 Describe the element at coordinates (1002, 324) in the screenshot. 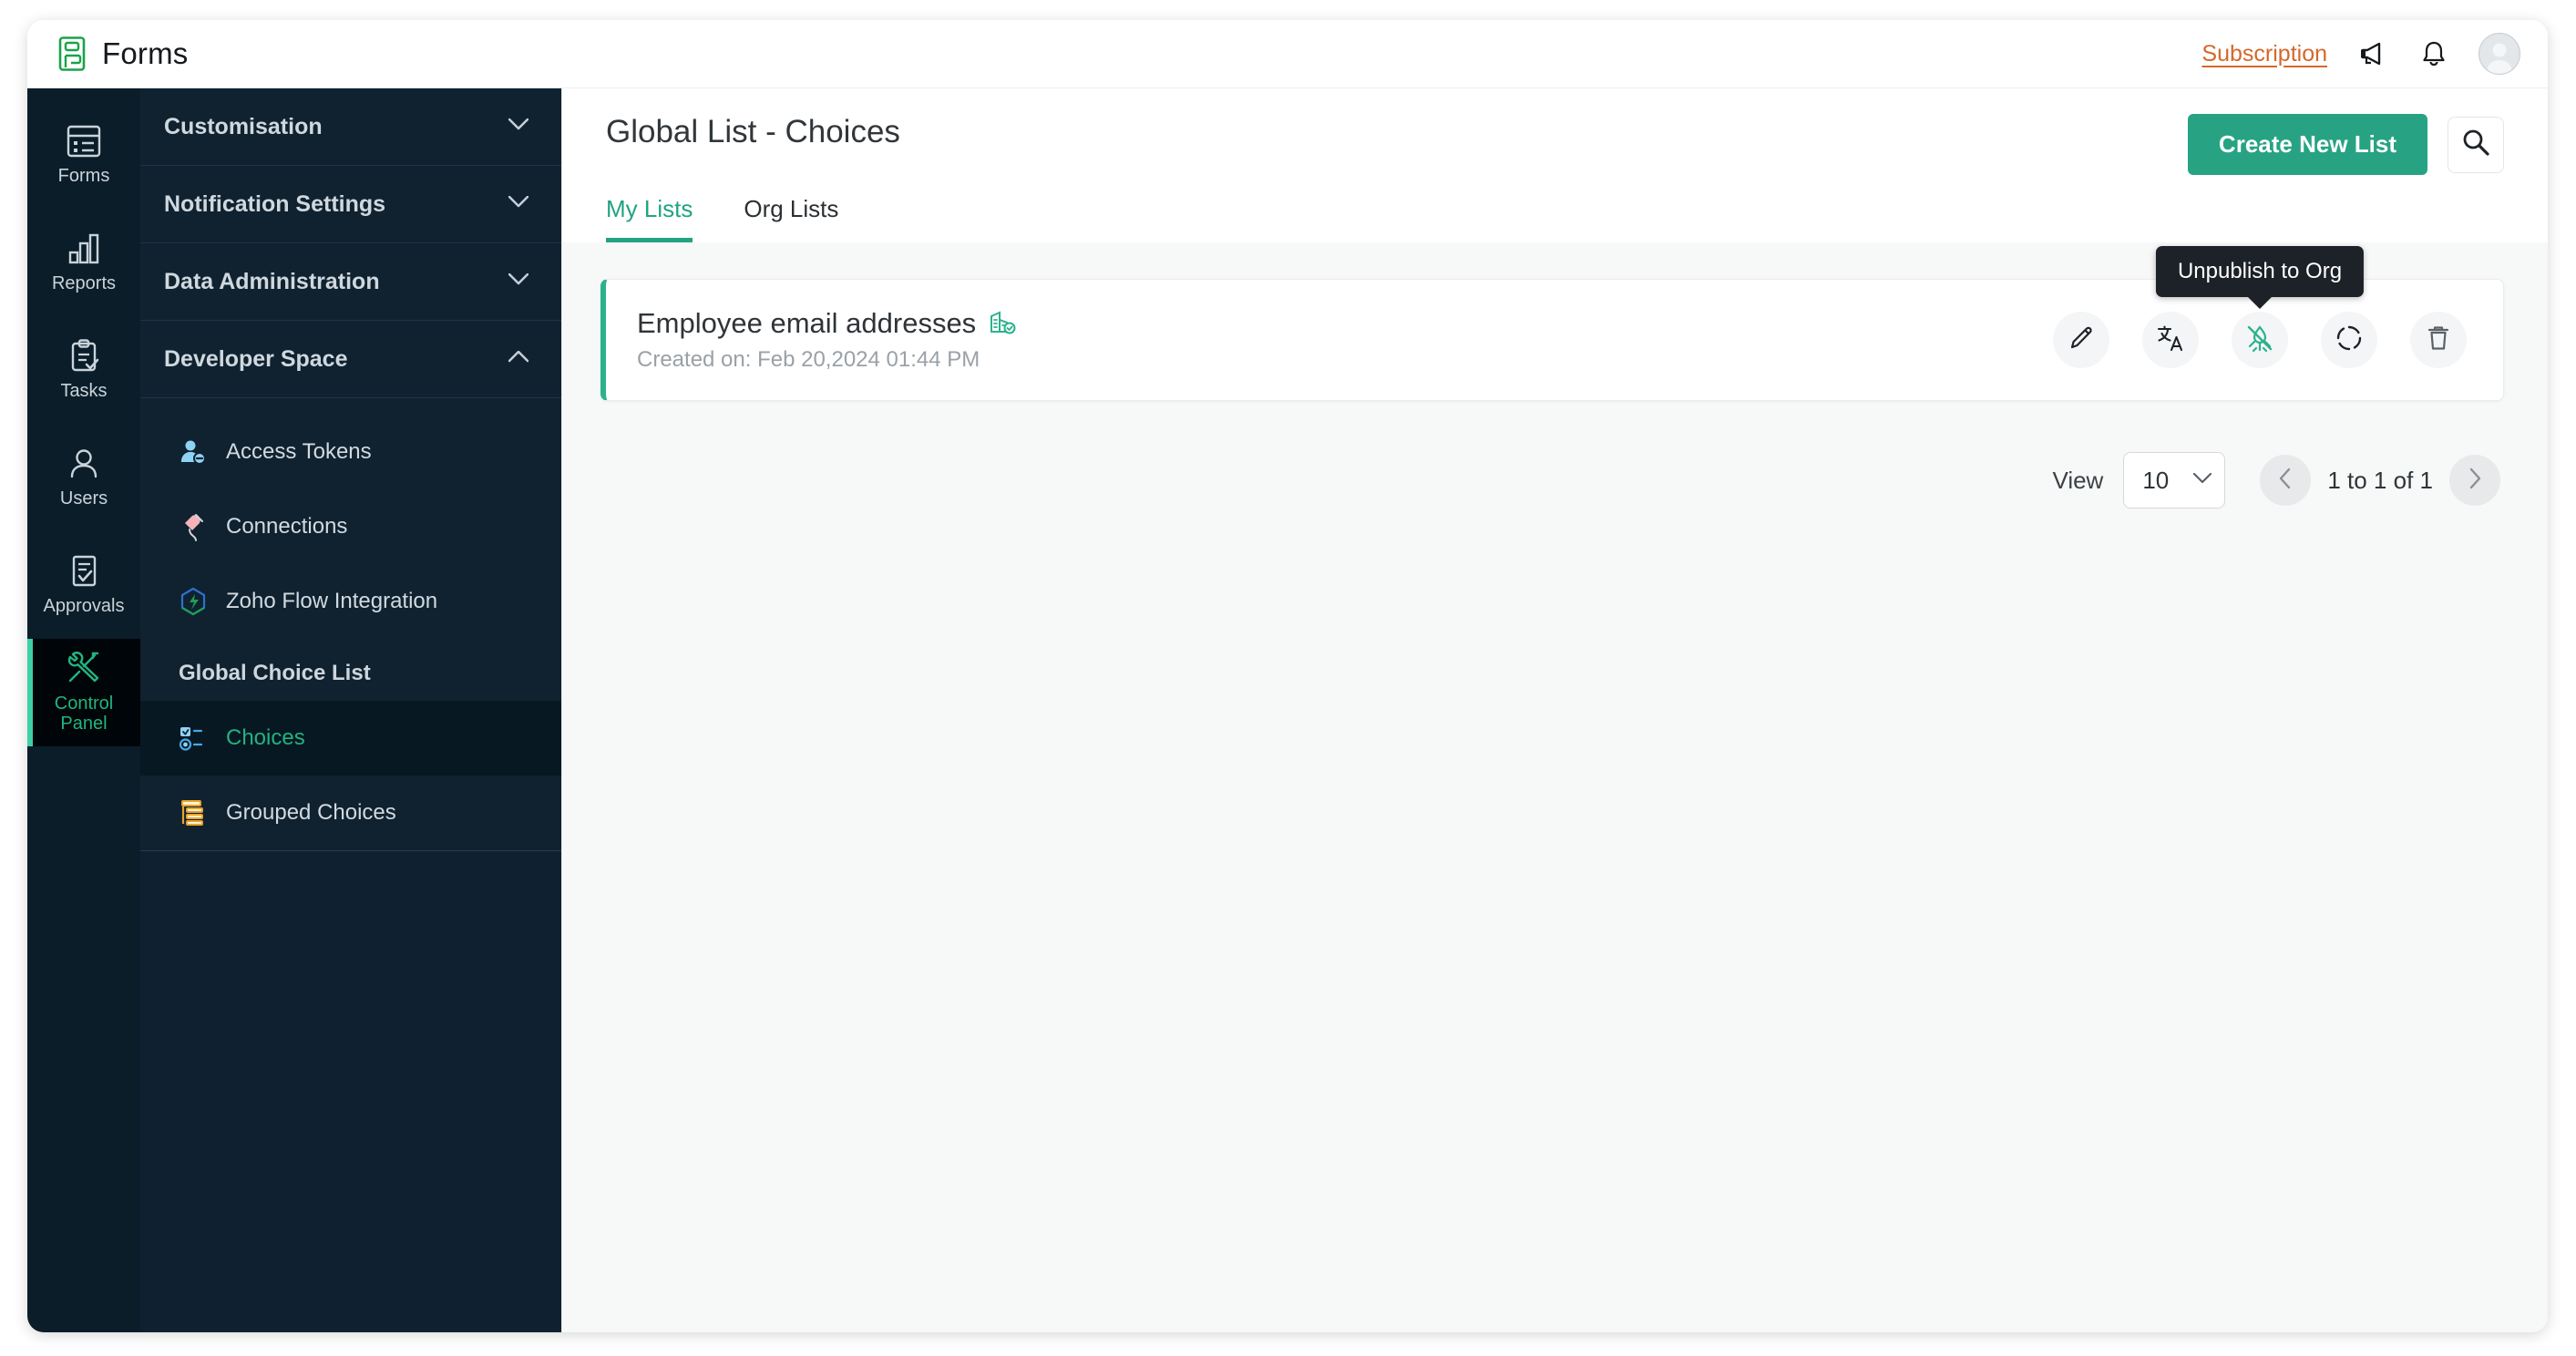

I see `org-published-building-icon` at that location.